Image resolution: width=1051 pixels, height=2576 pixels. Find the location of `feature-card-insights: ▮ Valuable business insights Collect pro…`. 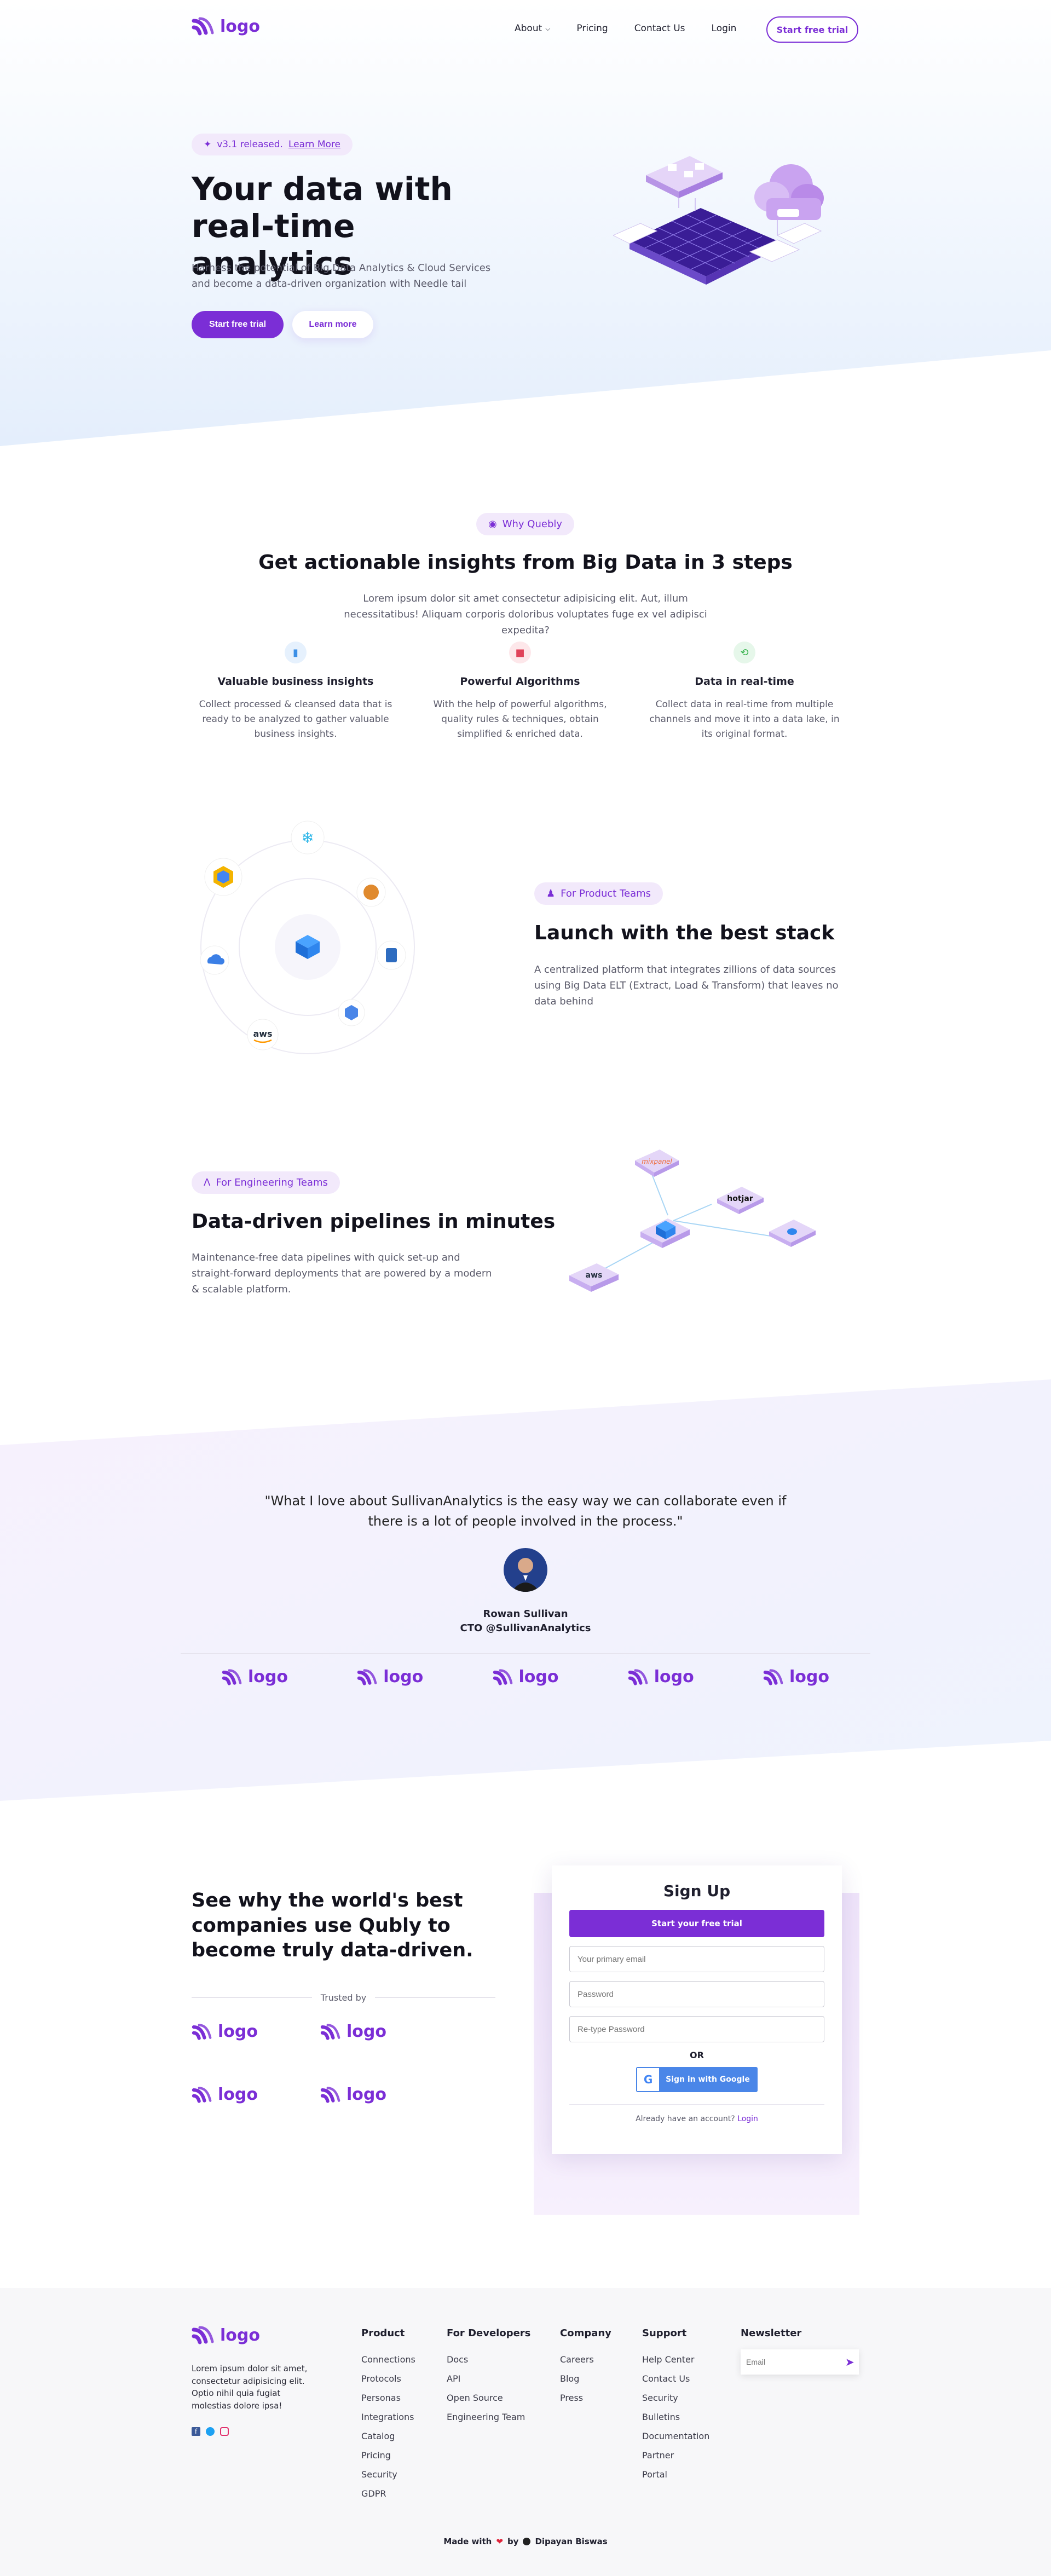

feature-card-insights: ▮ Valuable business insights Collect pro… is located at coordinates (295, 692).